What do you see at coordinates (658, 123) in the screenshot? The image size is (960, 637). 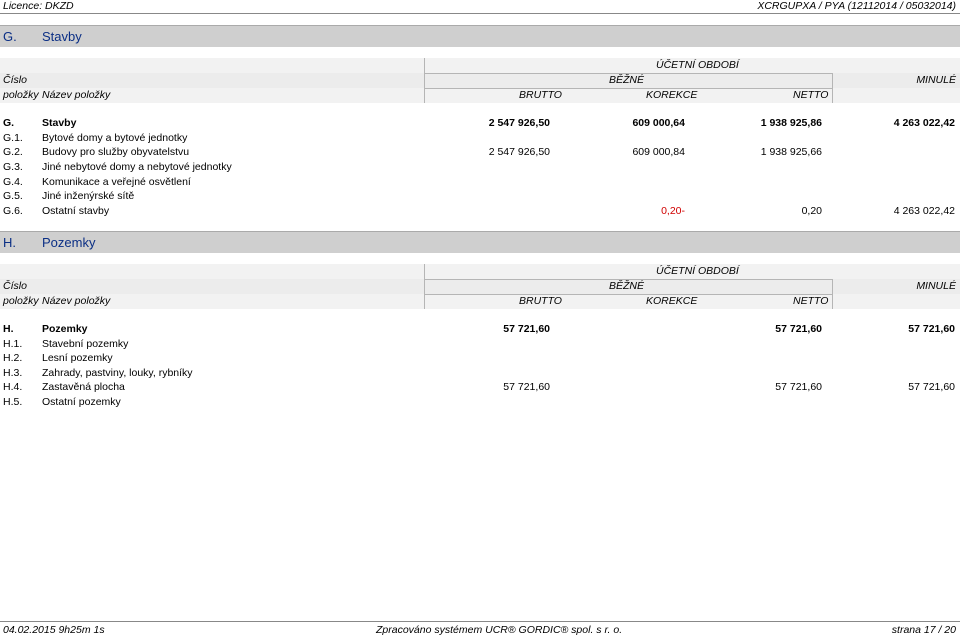 I see `row-korekce: 609 000,64` at bounding box center [658, 123].